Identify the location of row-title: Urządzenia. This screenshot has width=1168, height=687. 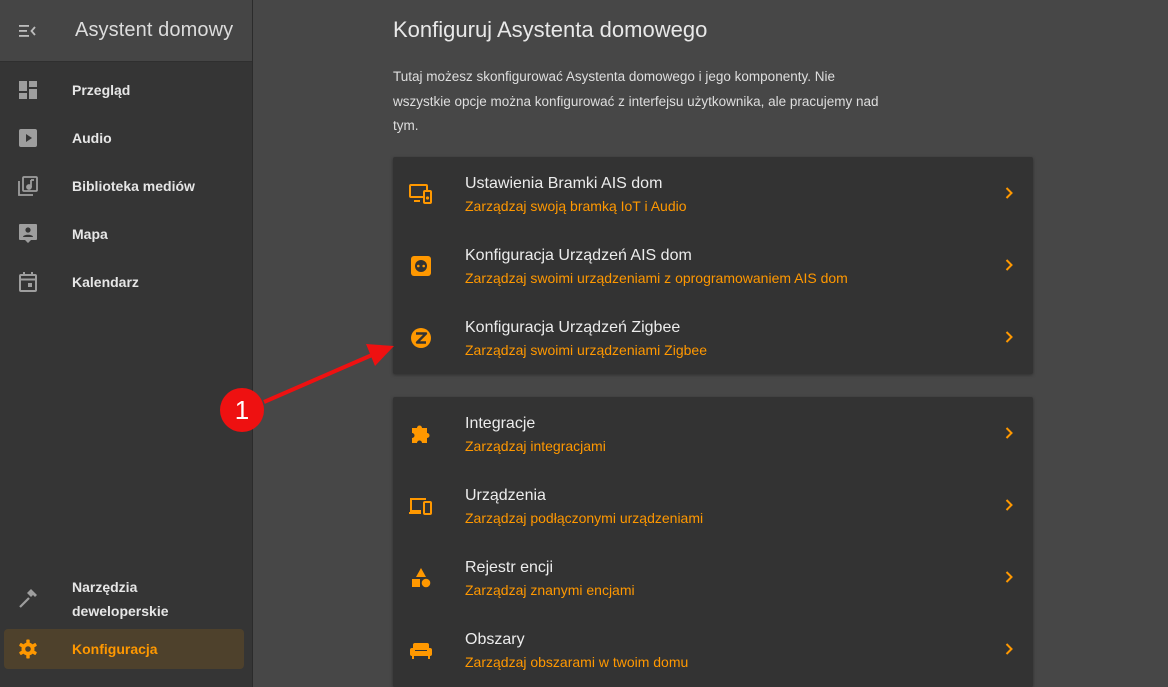
(505, 495).